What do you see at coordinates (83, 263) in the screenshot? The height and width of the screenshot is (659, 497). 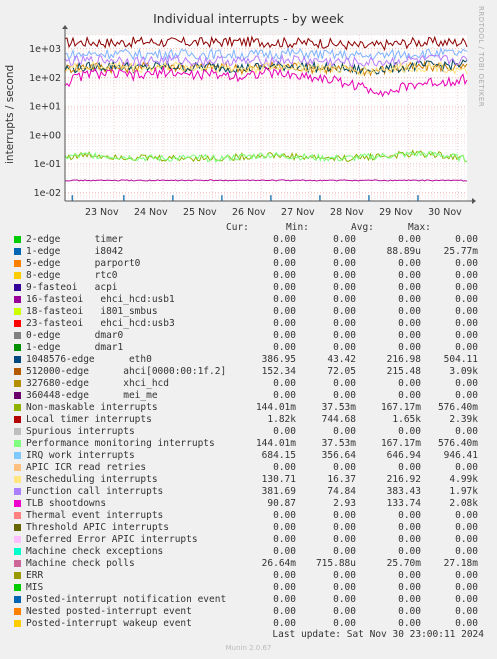 I see `legend-label: 5-edge parport0` at bounding box center [83, 263].